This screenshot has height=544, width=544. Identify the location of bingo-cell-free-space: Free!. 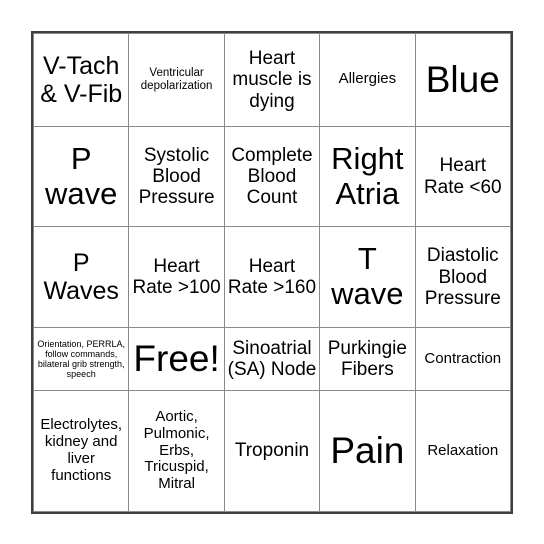
(176, 359).